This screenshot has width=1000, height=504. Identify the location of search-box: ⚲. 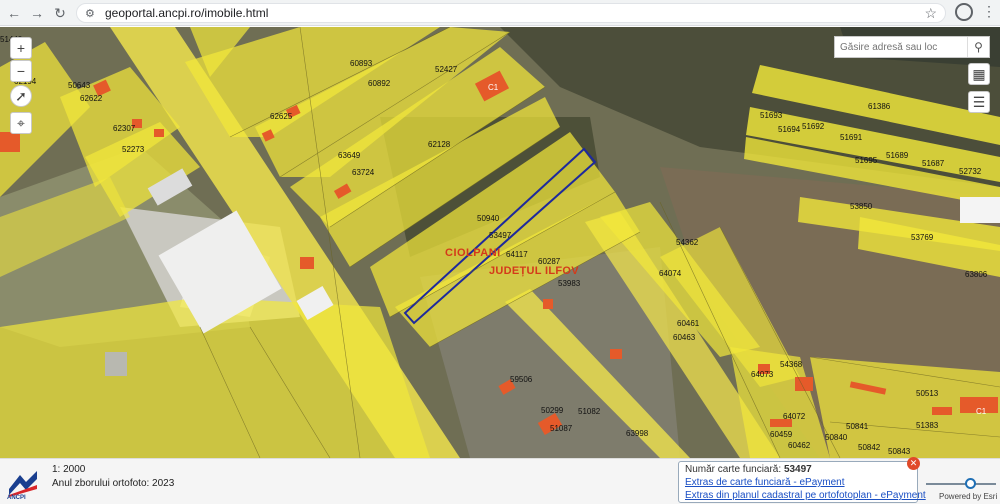
(912, 47).